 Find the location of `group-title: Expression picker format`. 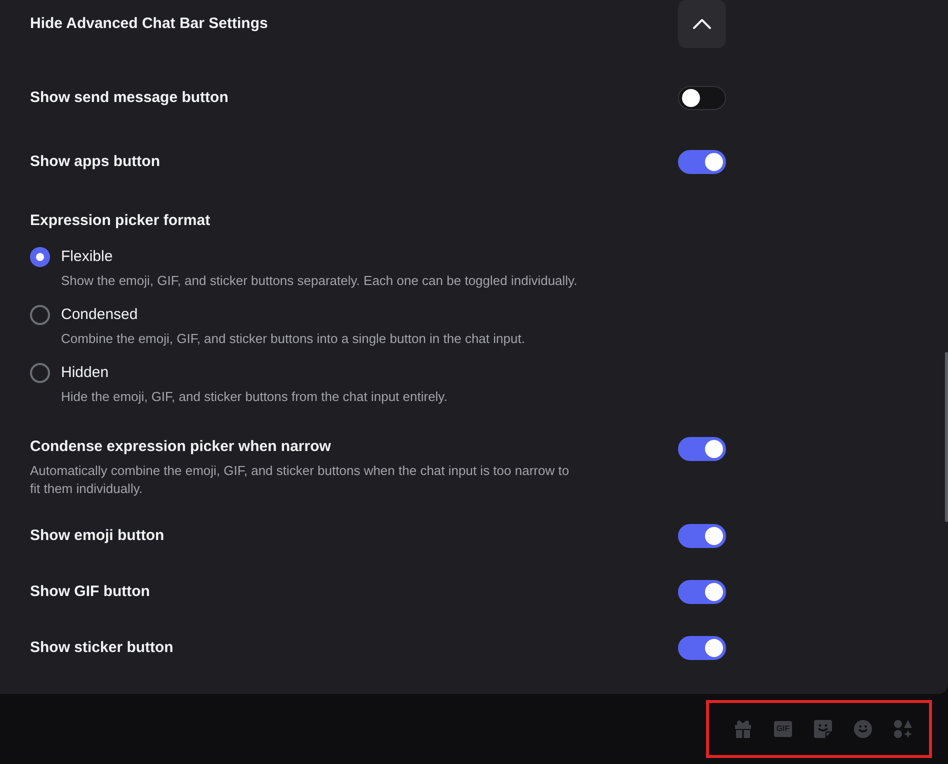

group-title: Expression picker format is located at coordinates (120, 221).